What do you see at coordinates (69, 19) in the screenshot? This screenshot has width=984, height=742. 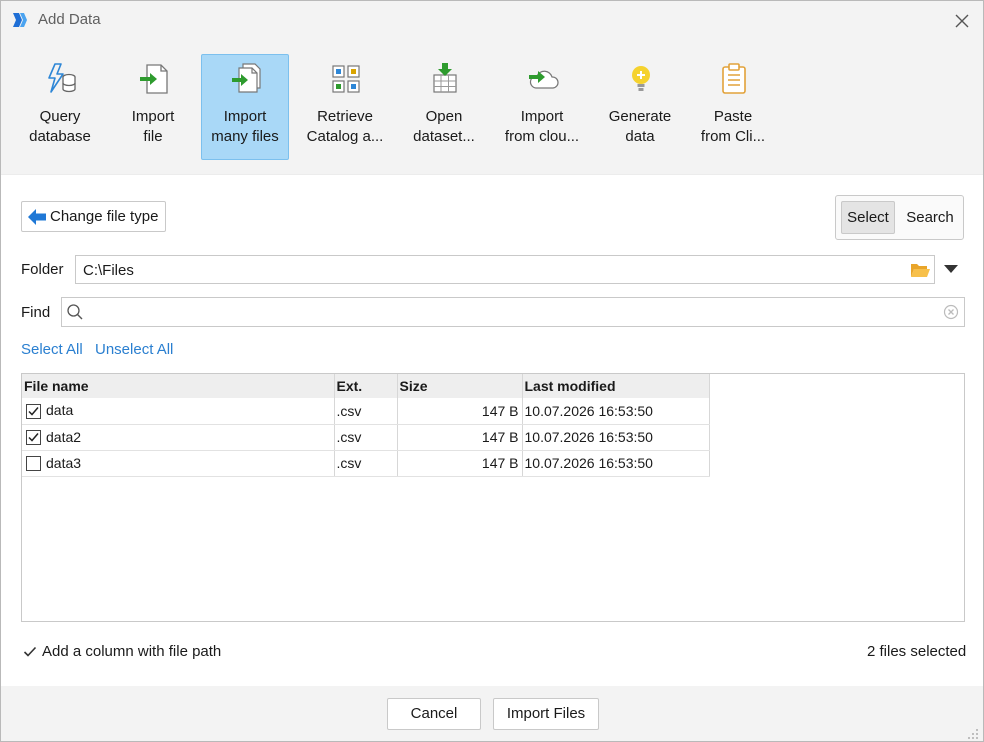 I see `window-title: Add Data` at bounding box center [69, 19].